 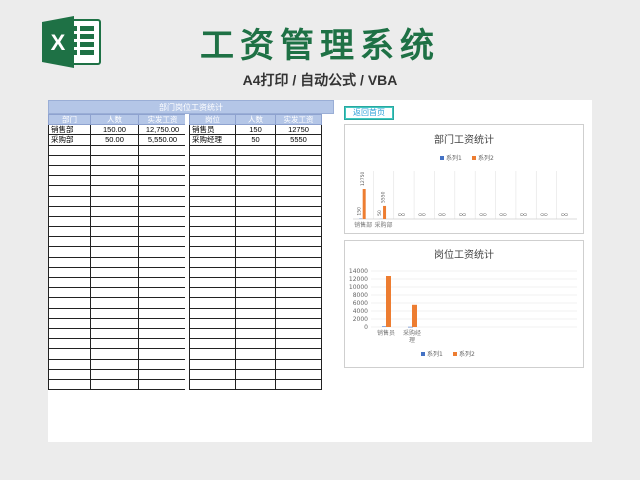 What do you see at coordinates (69, 130) in the screenshot?
I see `table-cell: 销售部` at bounding box center [69, 130].